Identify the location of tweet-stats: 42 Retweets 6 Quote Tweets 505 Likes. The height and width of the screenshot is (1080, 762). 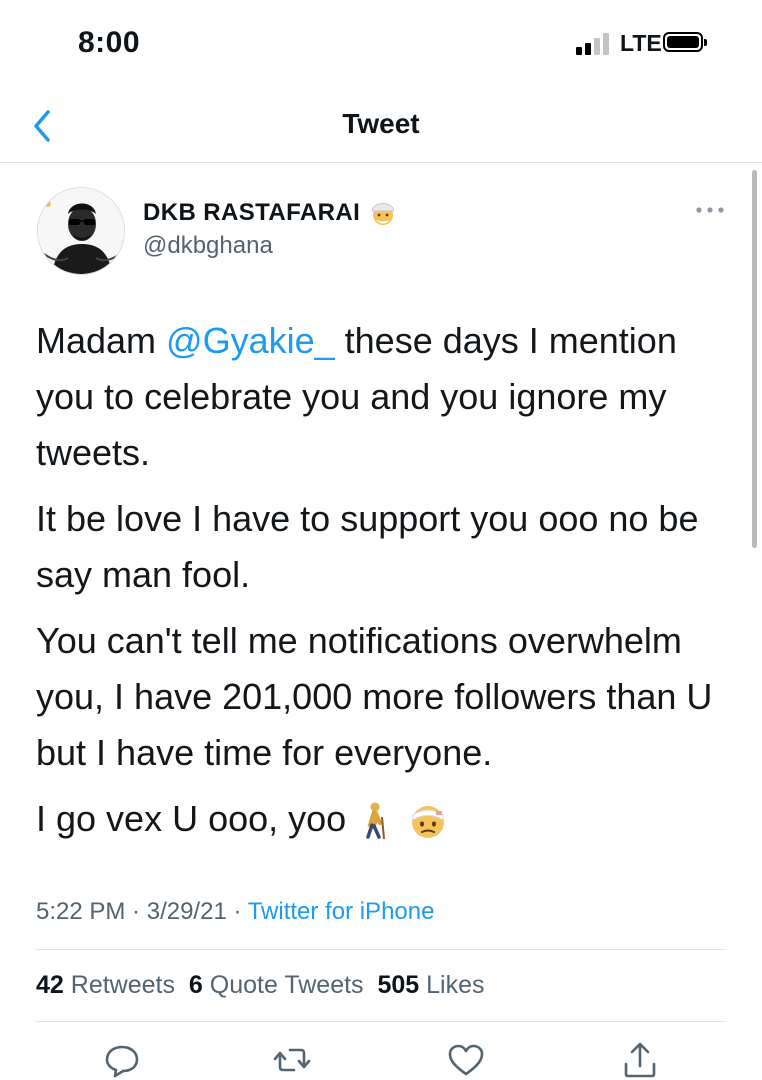
(260, 985).